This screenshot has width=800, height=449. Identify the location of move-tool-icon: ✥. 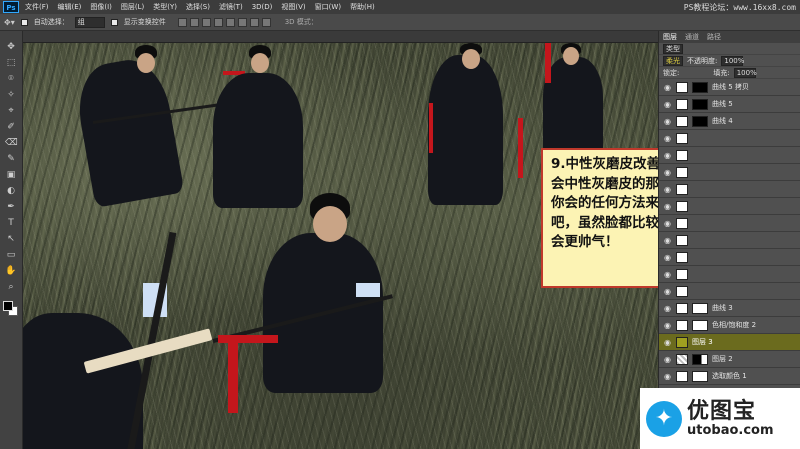
(11, 47).